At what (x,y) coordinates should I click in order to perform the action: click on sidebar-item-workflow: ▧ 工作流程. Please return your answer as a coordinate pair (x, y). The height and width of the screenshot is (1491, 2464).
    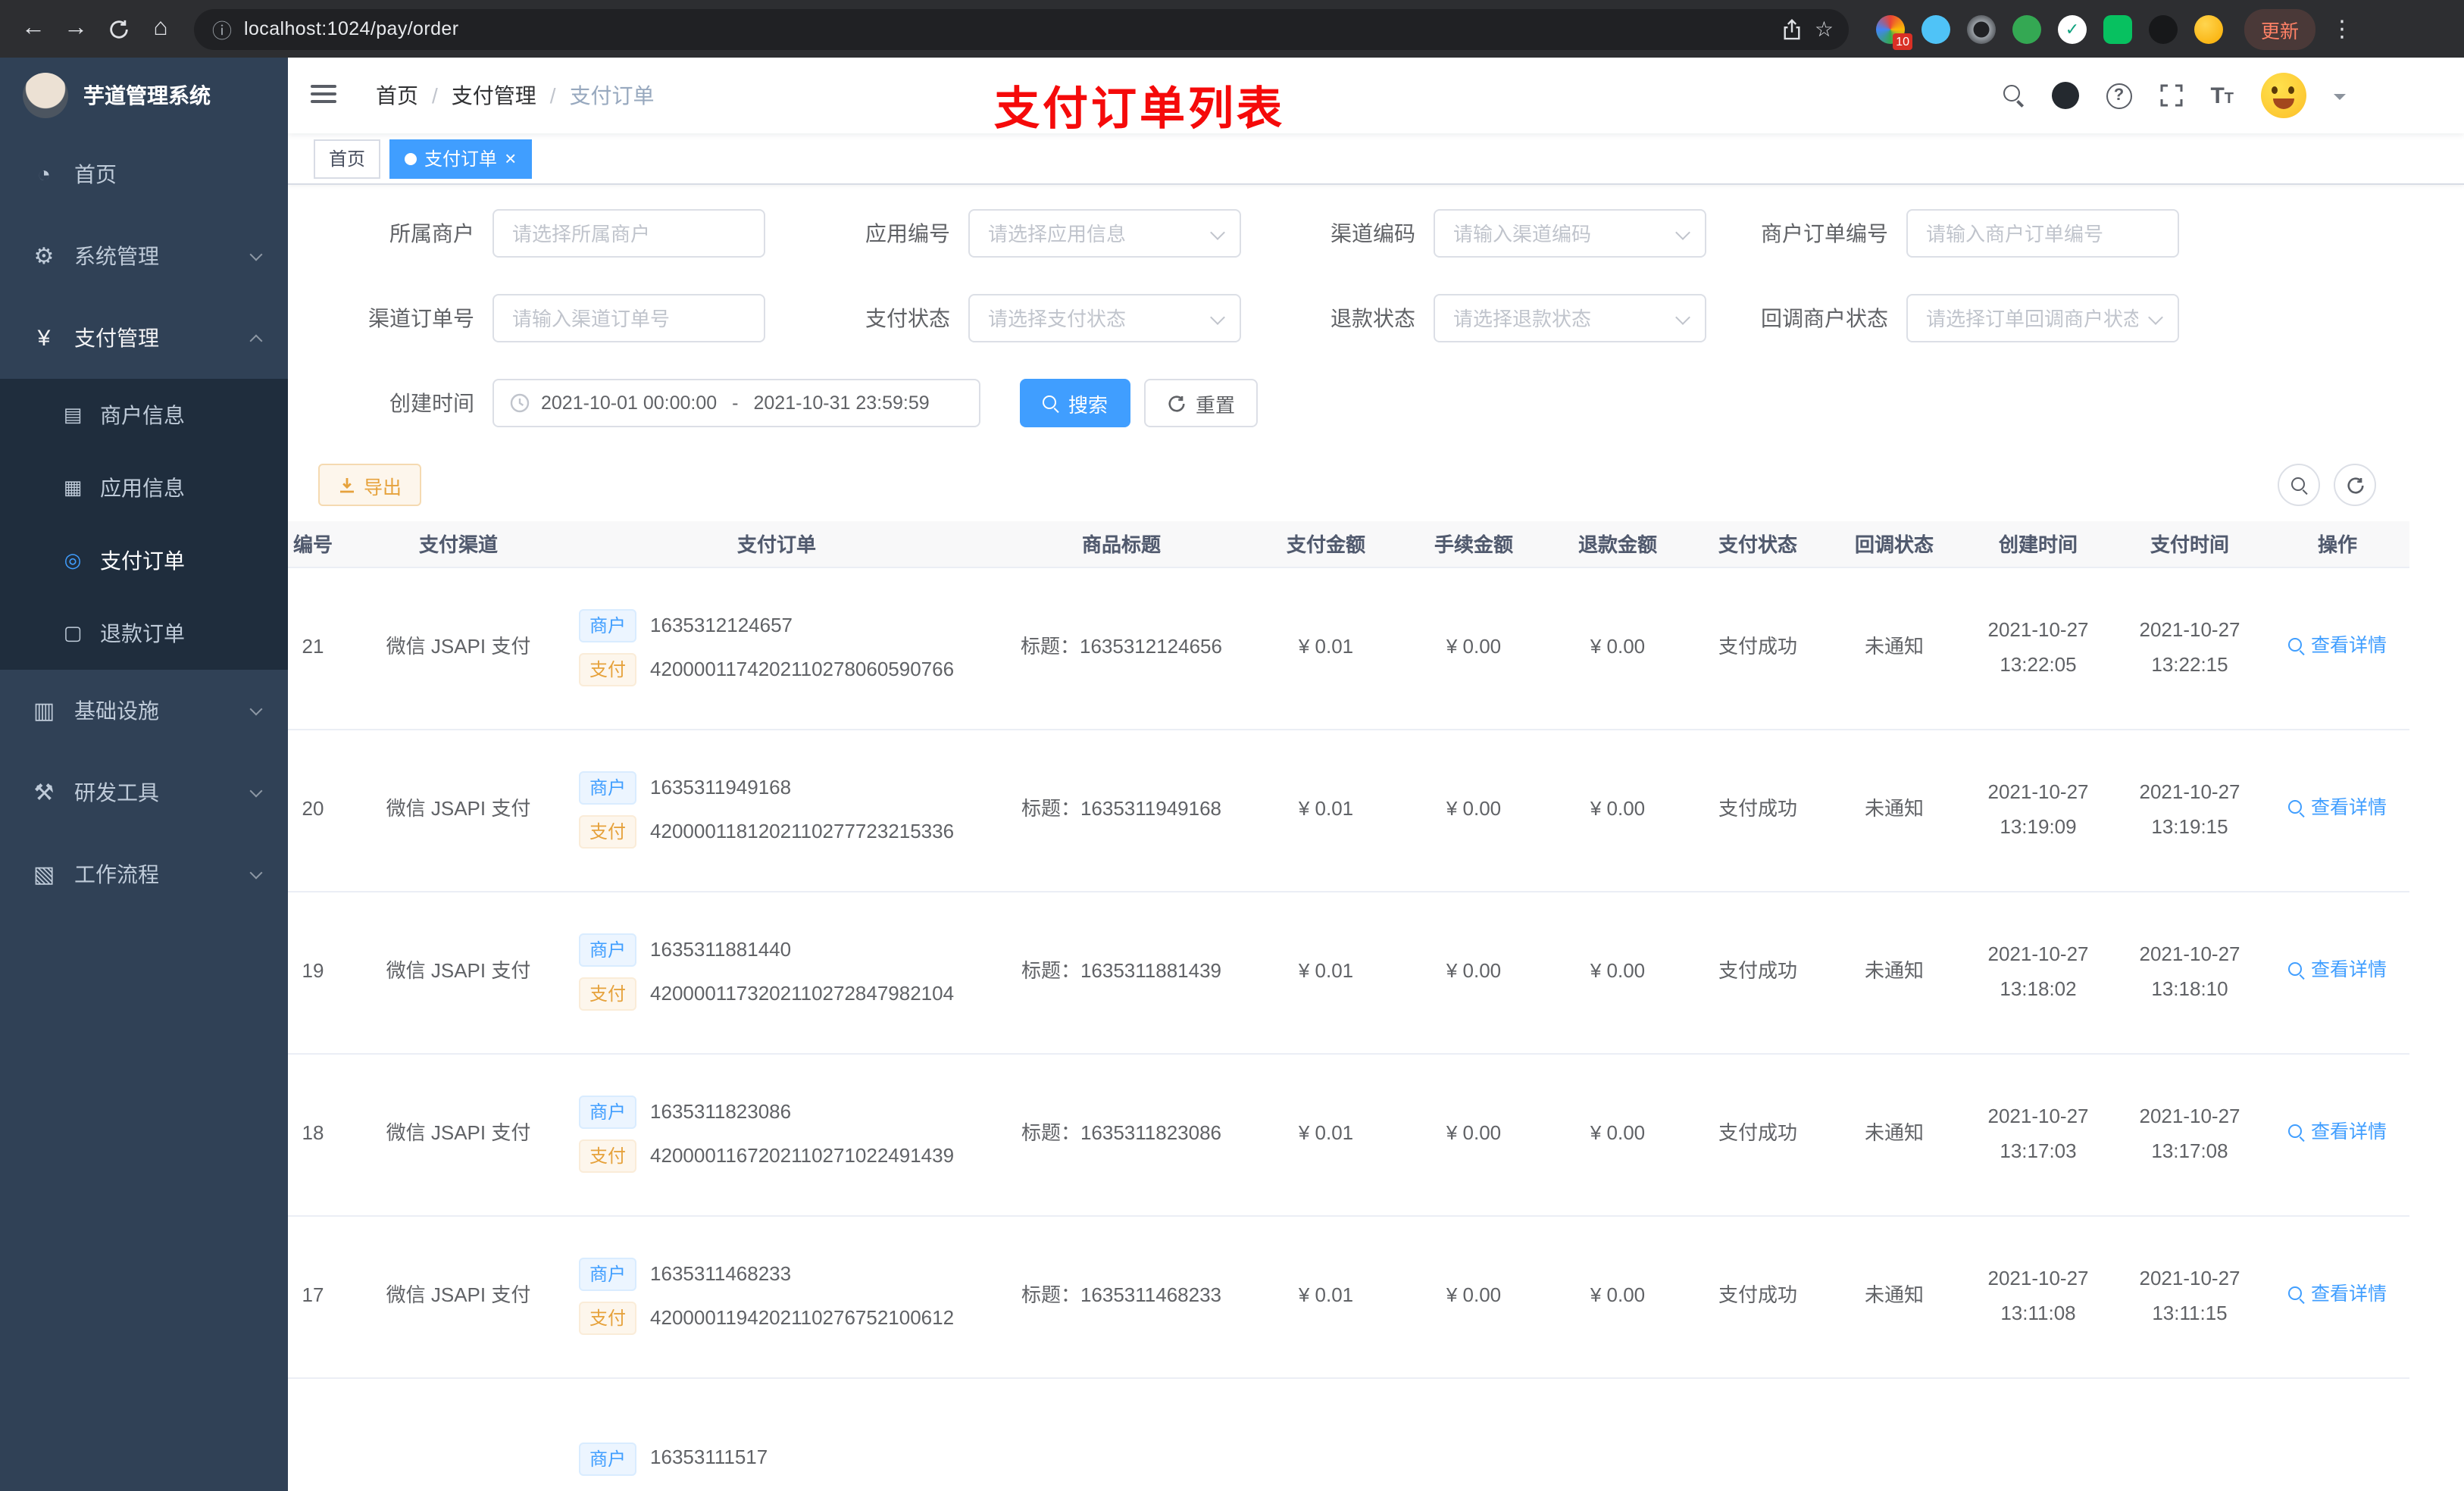
    Looking at the image, I should click on (144, 874).